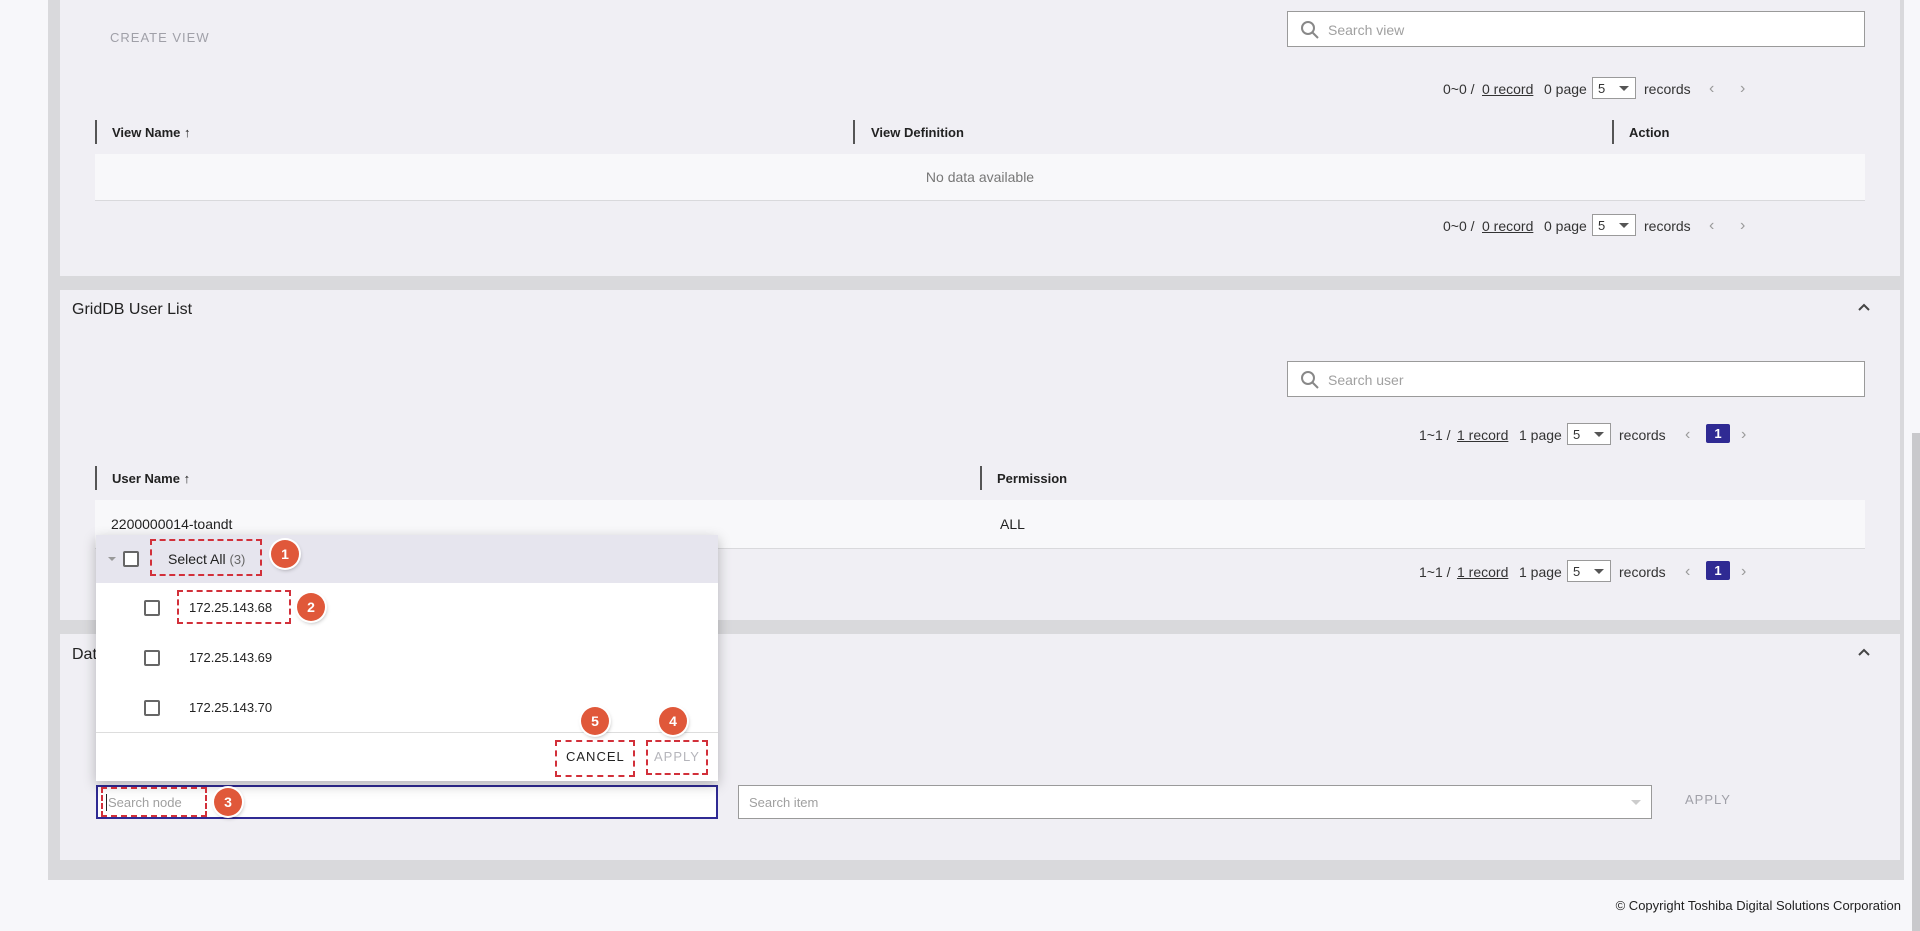 The width and height of the screenshot is (1920, 931). Describe the element at coordinates (1916, 682) in the screenshot. I see `scrollbar-thumb` at that location.